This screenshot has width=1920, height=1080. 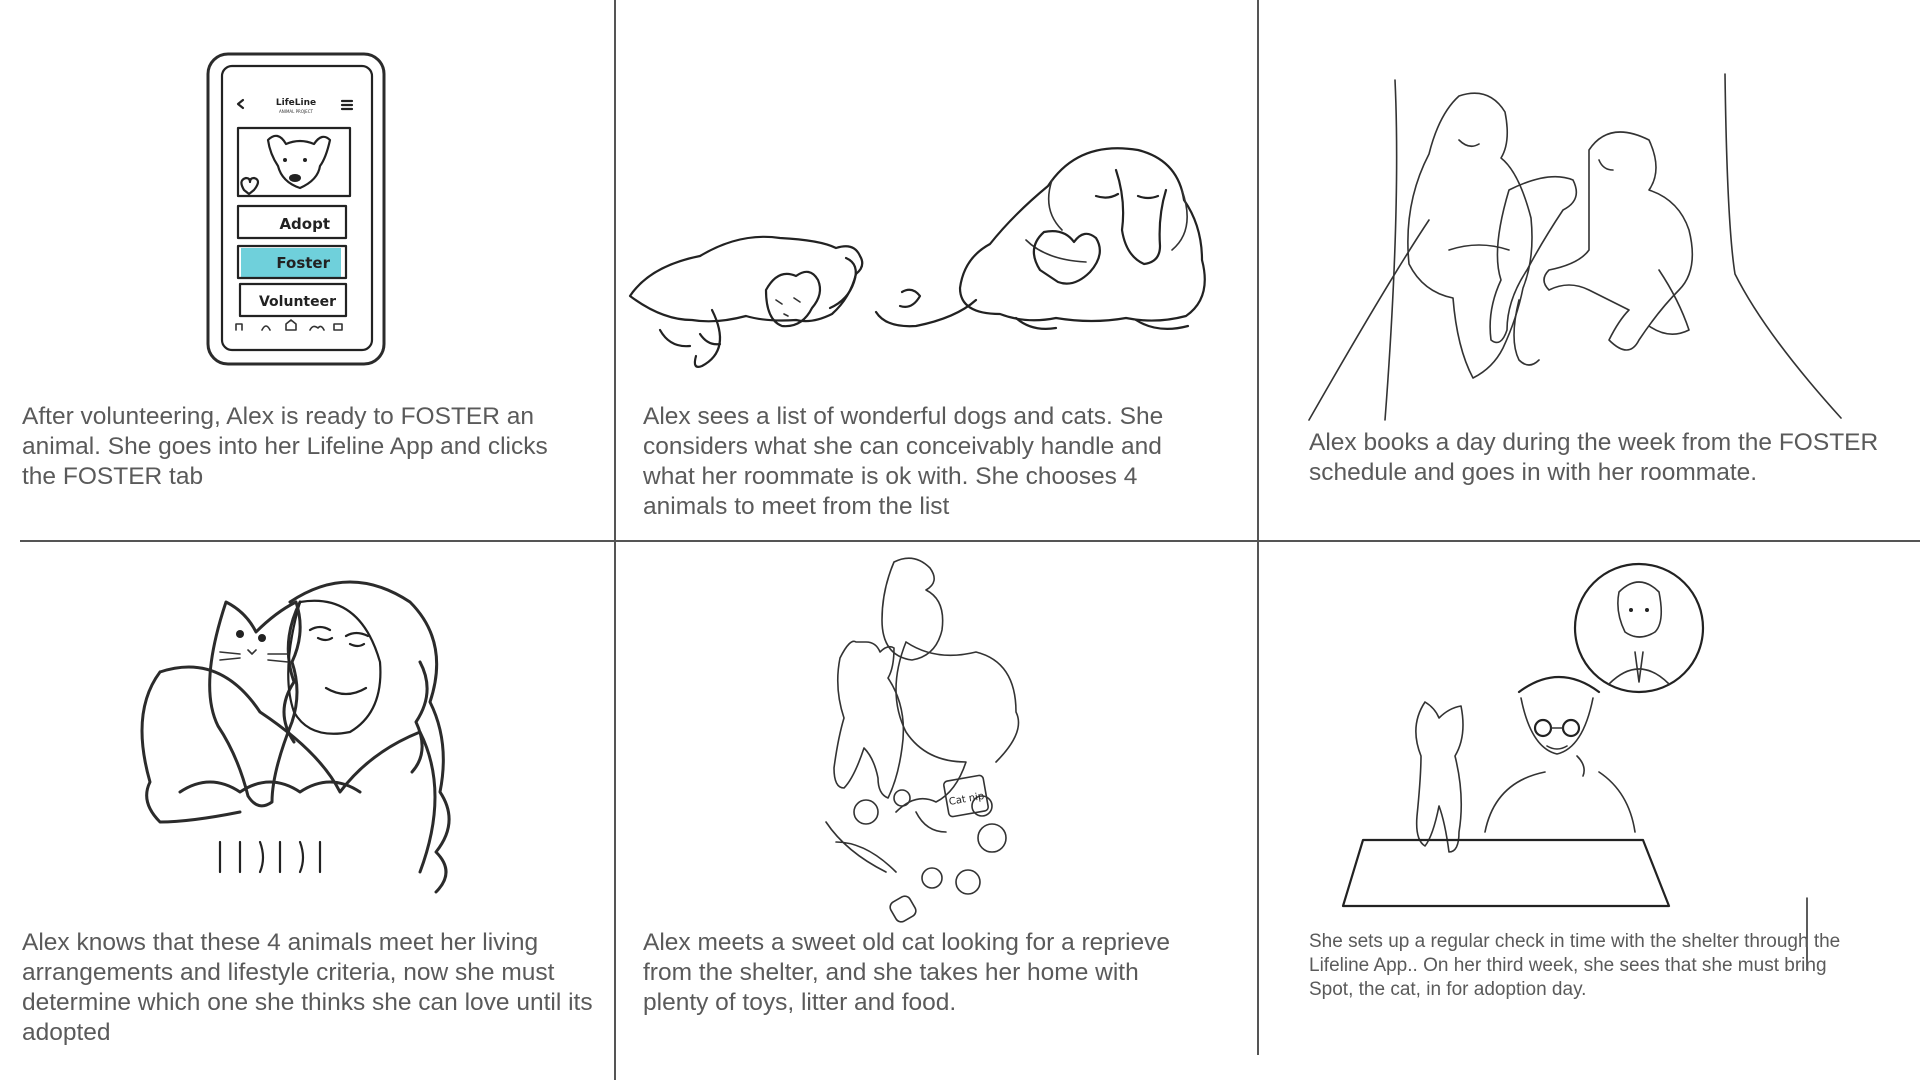 What do you see at coordinates (1575, 247) in the screenshot?
I see `shelter-visit-illustration` at bounding box center [1575, 247].